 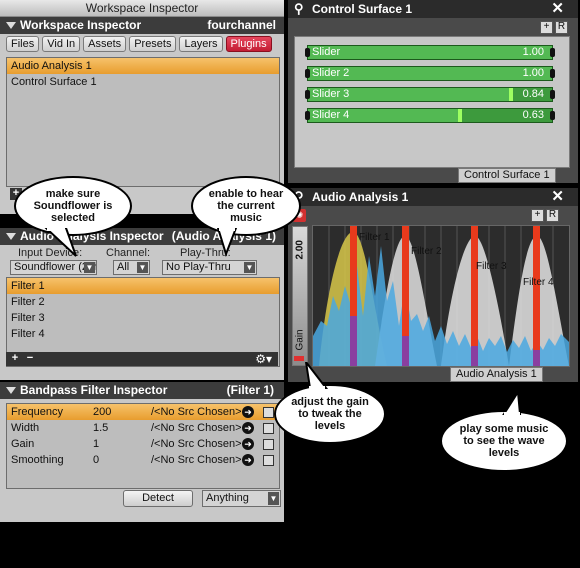 I want to click on control-surface-titlebar: ⚲ Control Surface 1 ✕, so click(x=433, y=9).